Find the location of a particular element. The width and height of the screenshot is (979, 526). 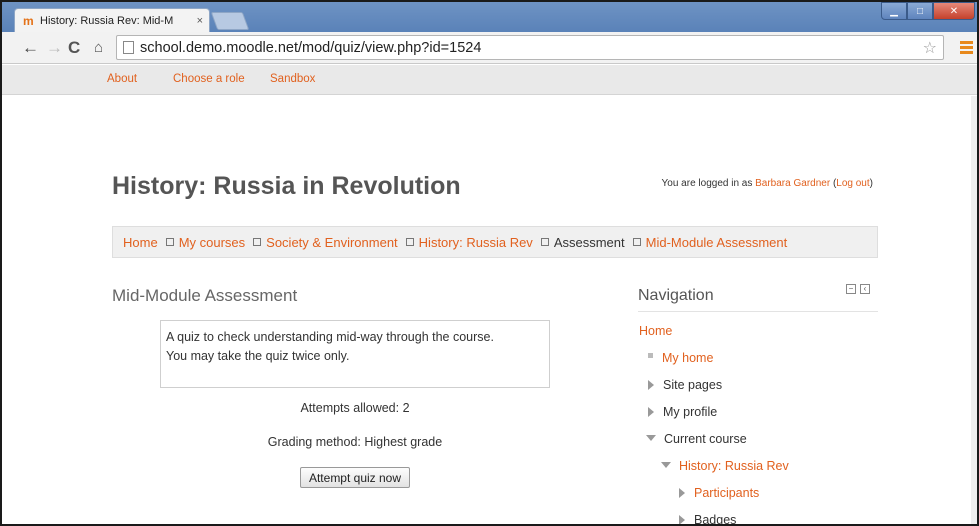

window-controls: ▁ □ ✕ is located at coordinates (928, 11).